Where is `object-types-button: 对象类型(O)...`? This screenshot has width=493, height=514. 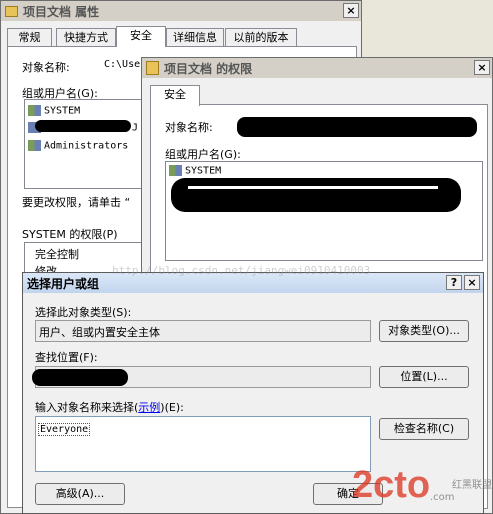
object-types-button: 对象类型(O)... is located at coordinates (424, 331).